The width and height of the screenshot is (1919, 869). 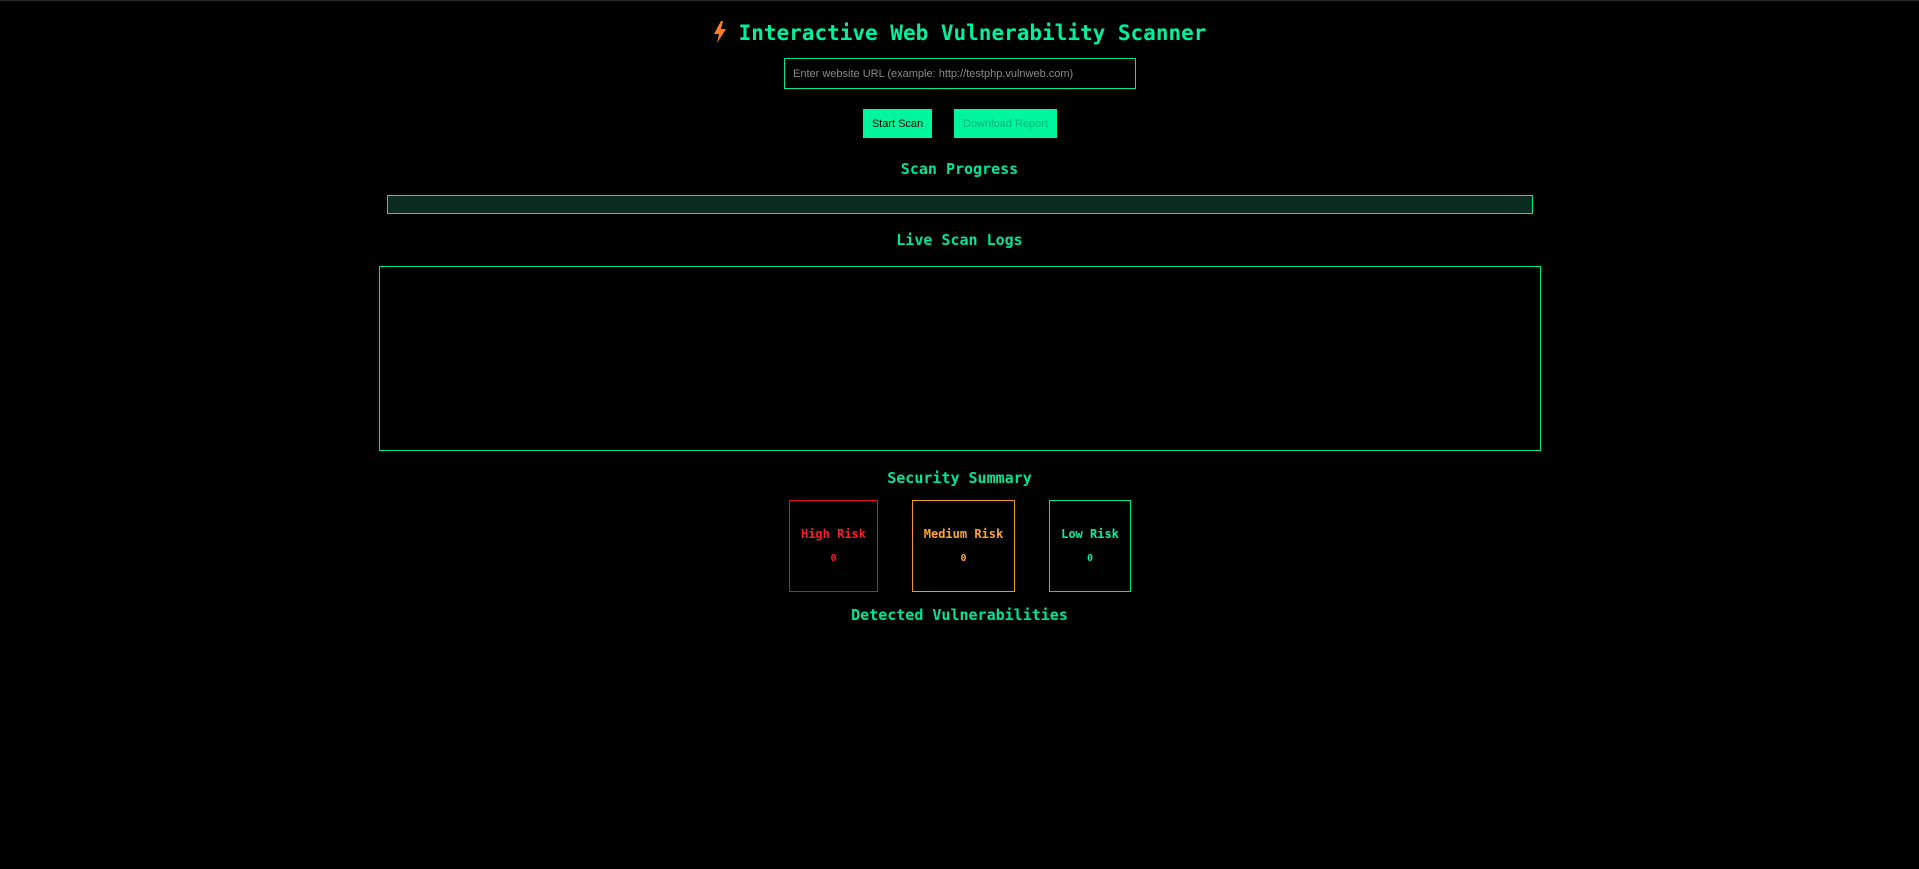 I want to click on medium-risk-label: Medium Risk, so click(x=963, y=534).